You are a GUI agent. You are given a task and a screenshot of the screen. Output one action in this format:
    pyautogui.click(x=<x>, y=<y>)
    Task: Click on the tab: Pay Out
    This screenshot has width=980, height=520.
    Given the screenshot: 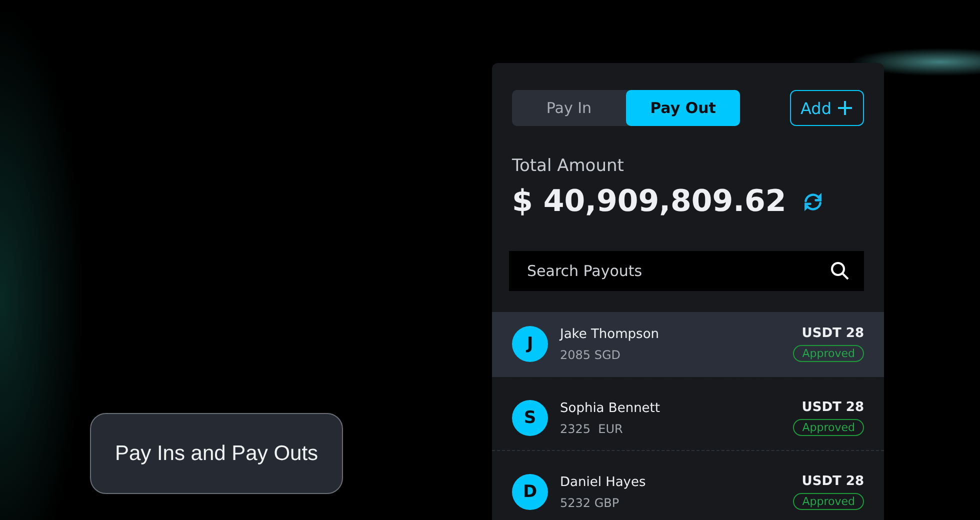 What is the action you would take?
    pyautogui.click(x=683, y=108)
    